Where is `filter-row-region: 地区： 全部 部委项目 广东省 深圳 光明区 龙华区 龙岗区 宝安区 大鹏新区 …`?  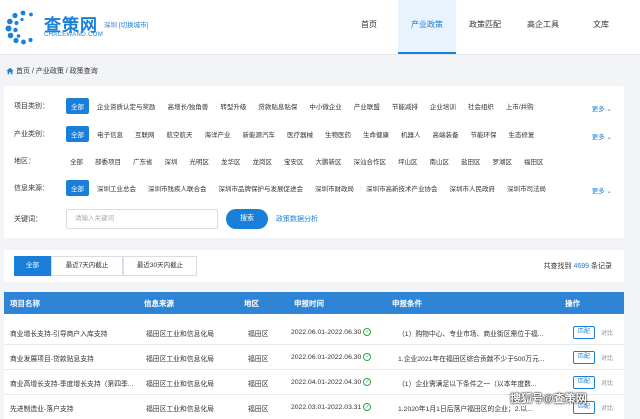 filter-row-region: 地区： 全部 部委项目 广东省 深圳 光明区 龙华区 龙岗区 宝安区 大鹏新区 … is located at coordinates (283, 161).